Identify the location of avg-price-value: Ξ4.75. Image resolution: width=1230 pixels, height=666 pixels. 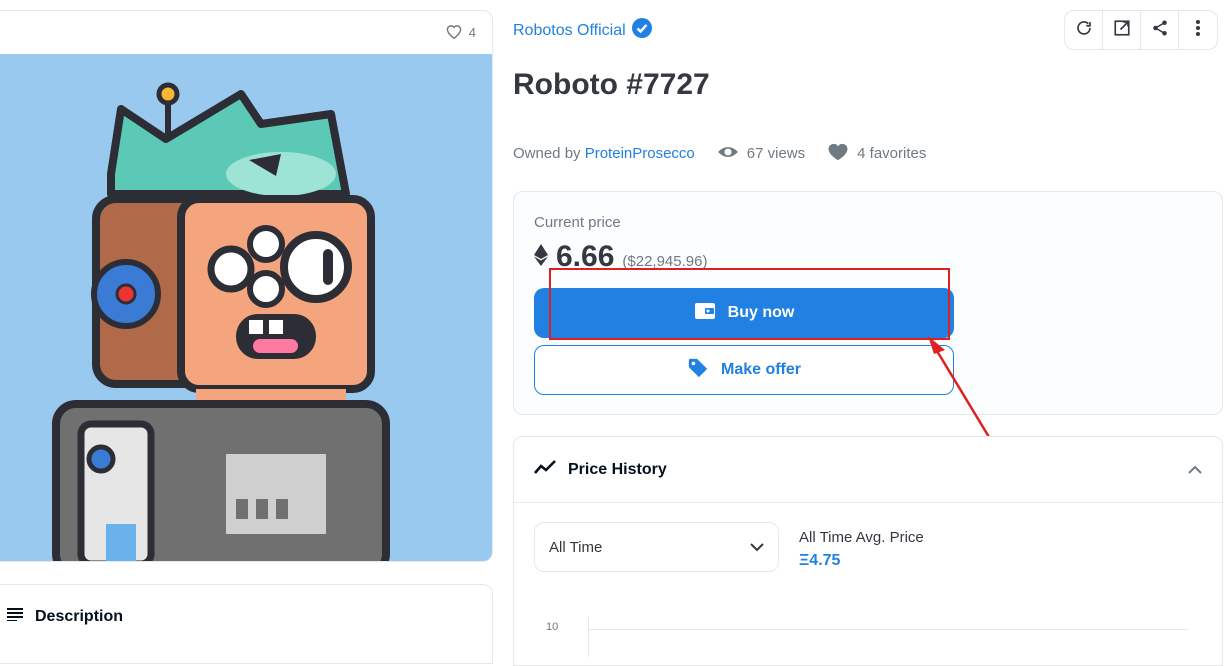
(820, 560).